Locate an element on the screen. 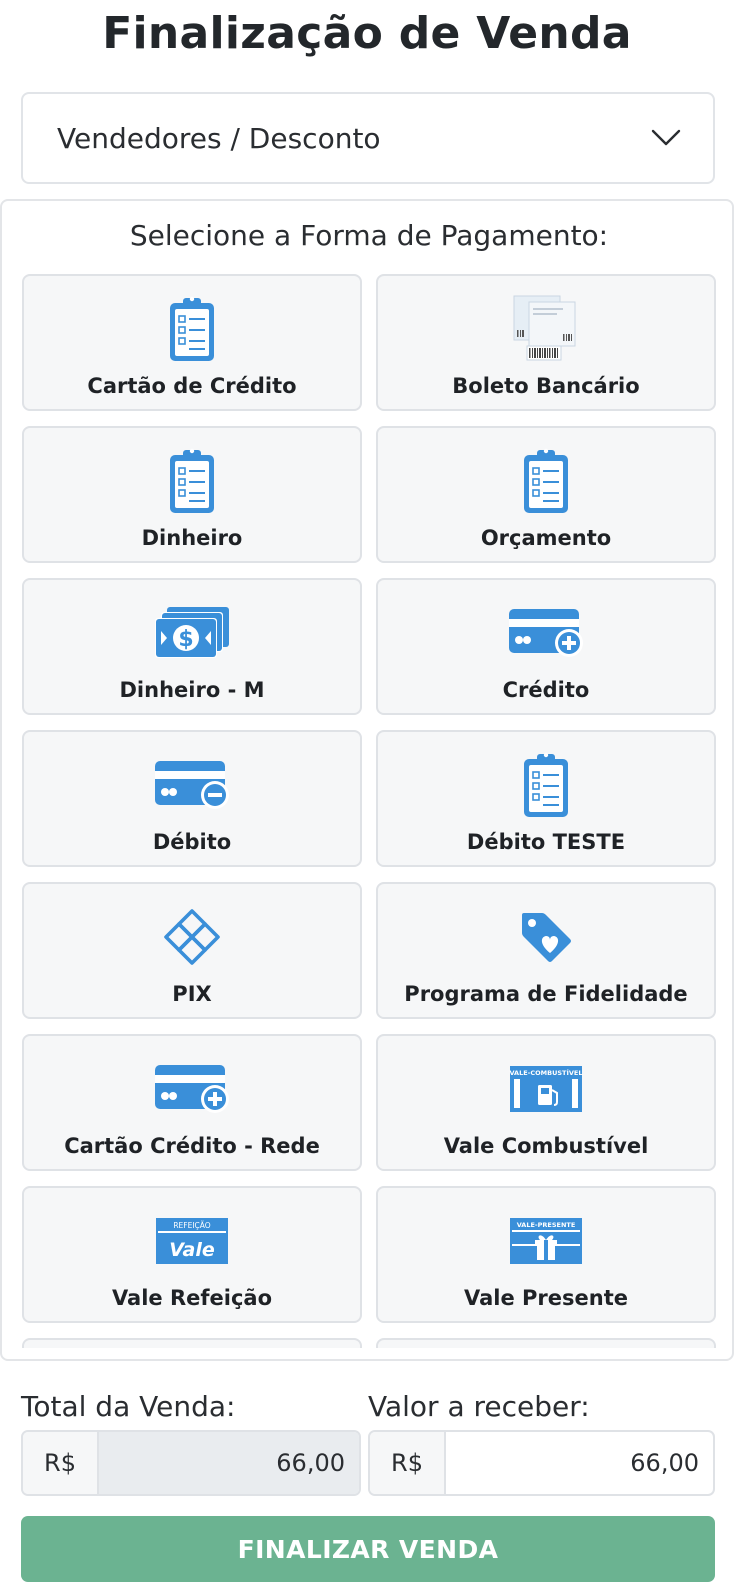 This screenshot has width=734, height=1594. payment-option-cartao-de-credito: Cartão de Crédito is located at coordinates (192, 342).